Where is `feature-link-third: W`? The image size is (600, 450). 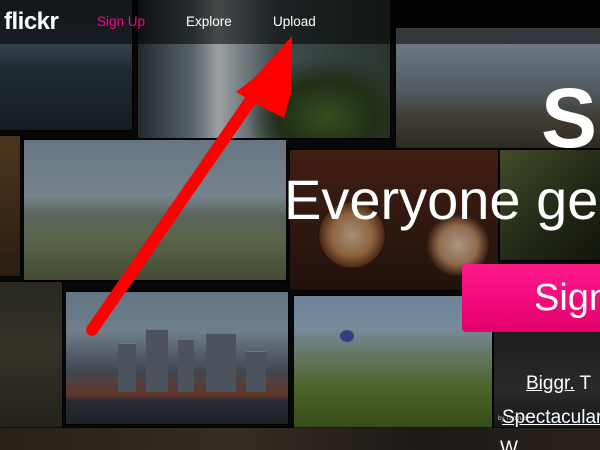 feature-link-third: W is located at coordinates (509, 444).